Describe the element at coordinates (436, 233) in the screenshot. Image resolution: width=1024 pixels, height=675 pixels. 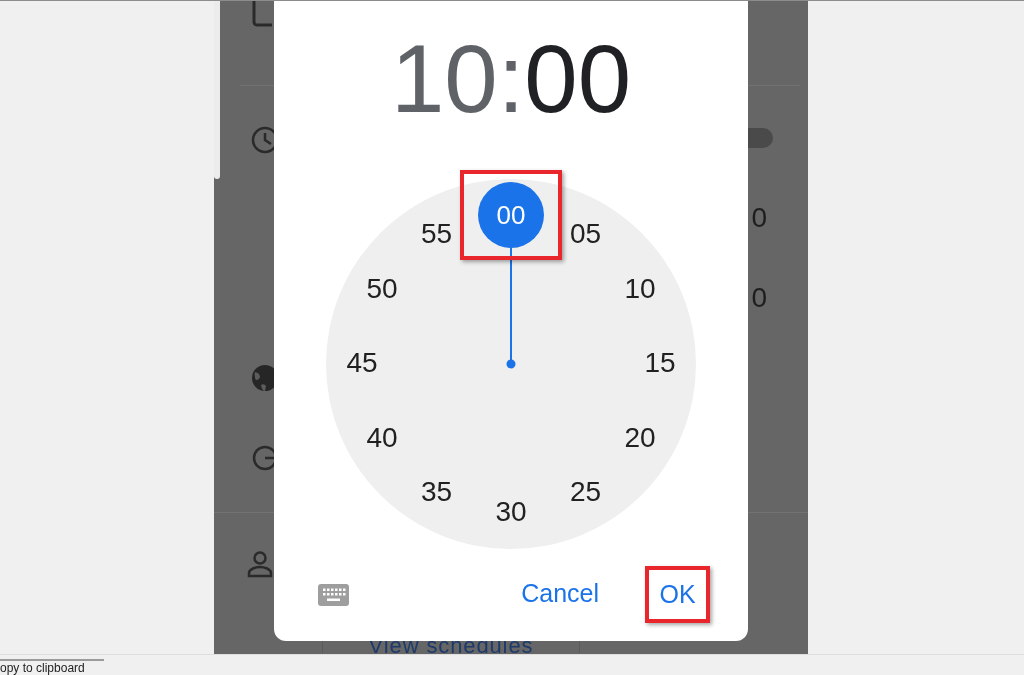
I see `dial-number: 55` at that location.